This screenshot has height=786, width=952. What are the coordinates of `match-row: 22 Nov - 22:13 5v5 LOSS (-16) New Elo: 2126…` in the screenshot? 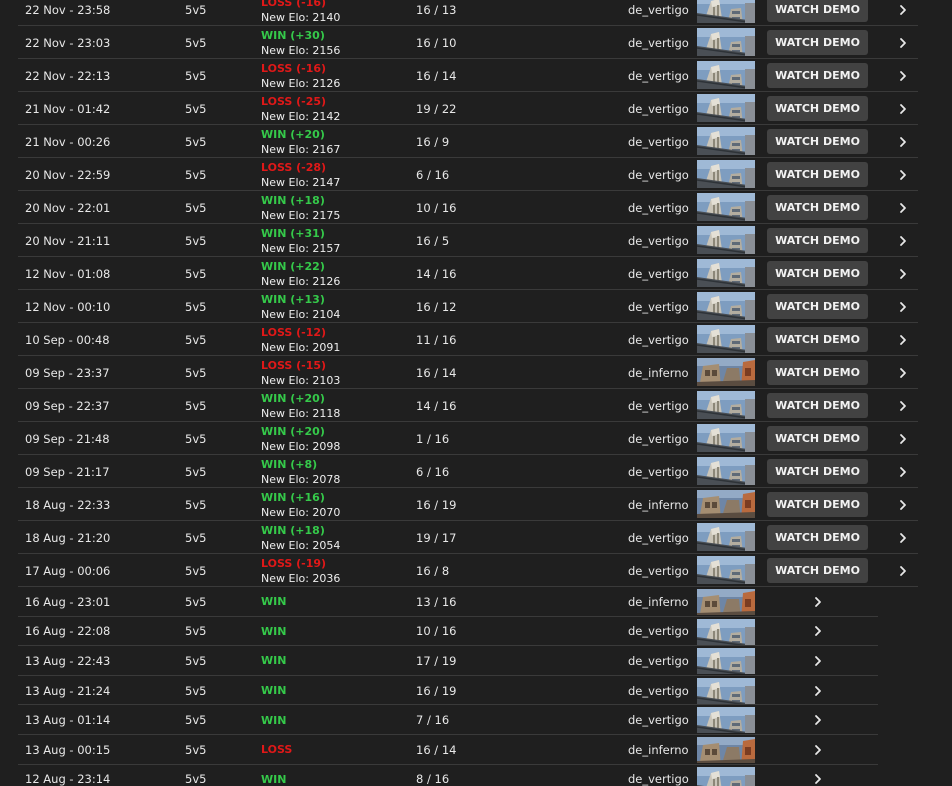 It's located at (476, 75).